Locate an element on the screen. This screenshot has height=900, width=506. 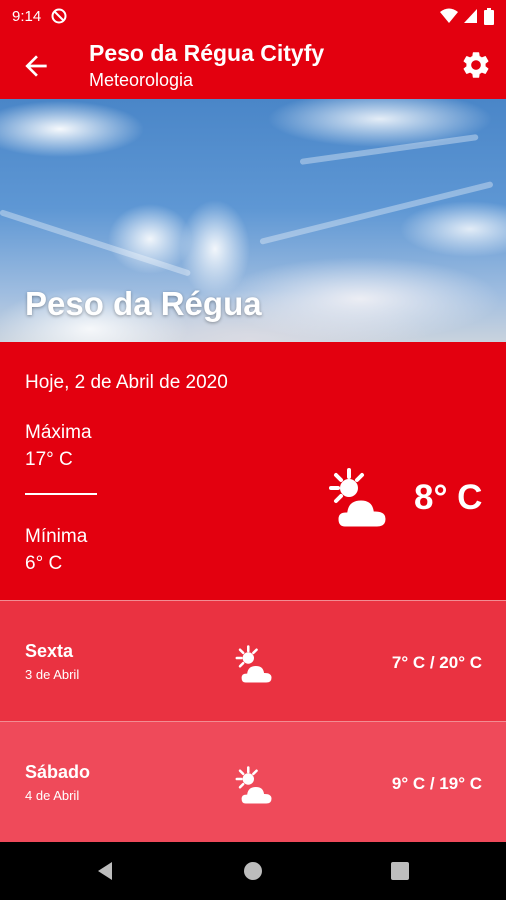
max-value: 17° C is located at coordinates (49, 459).